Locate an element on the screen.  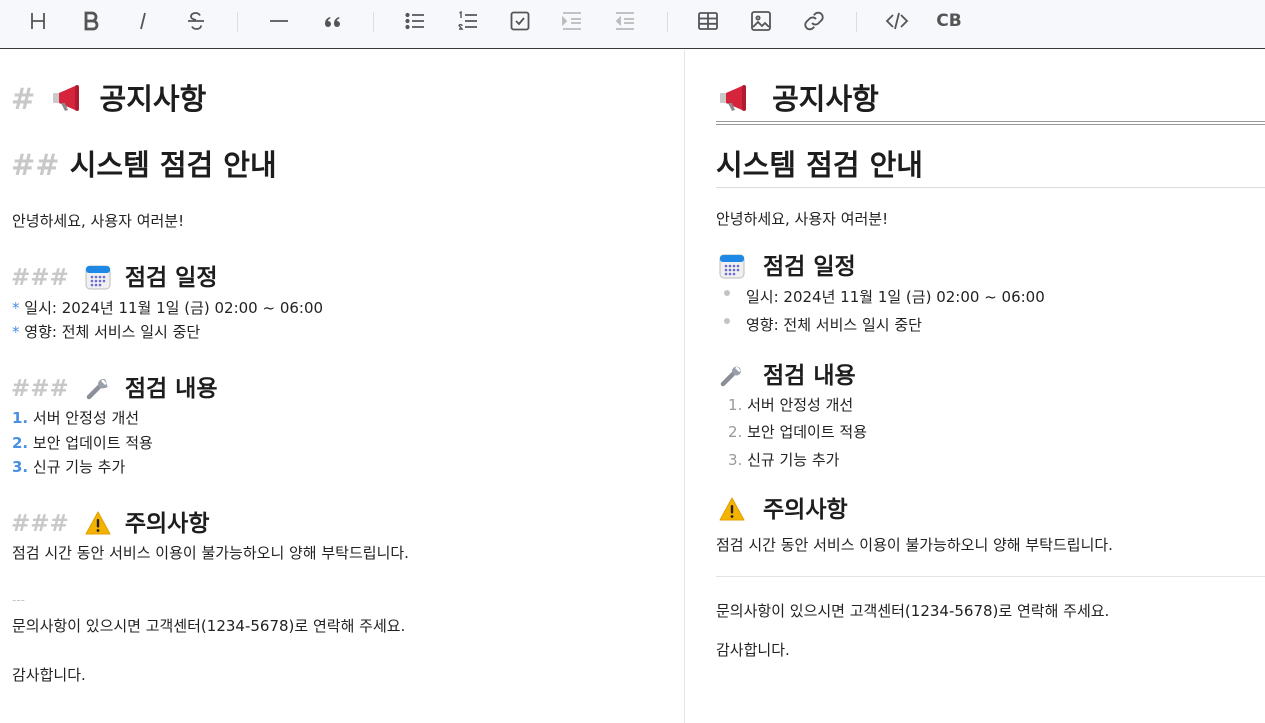
bold-button is located at coordinates (91, 21).